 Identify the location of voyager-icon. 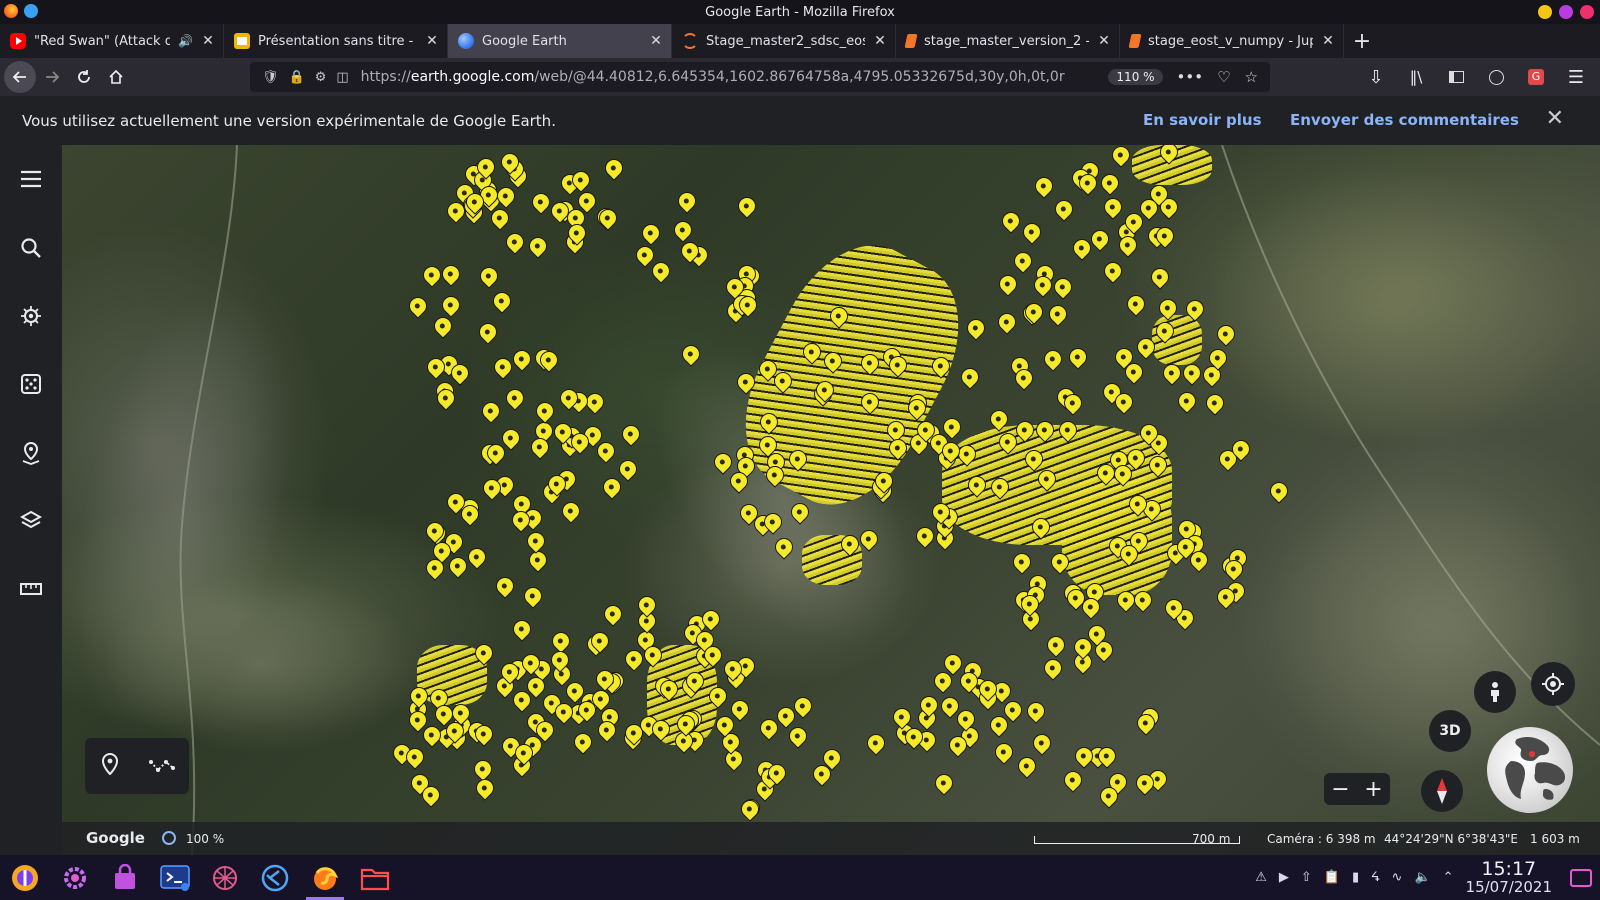
(31, 316).